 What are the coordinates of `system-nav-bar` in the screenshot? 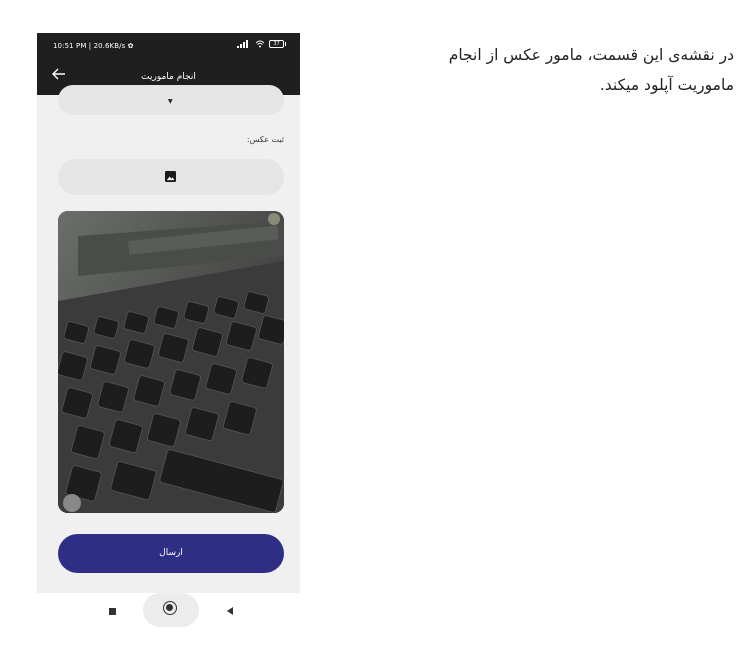 It's located at (168, 613).